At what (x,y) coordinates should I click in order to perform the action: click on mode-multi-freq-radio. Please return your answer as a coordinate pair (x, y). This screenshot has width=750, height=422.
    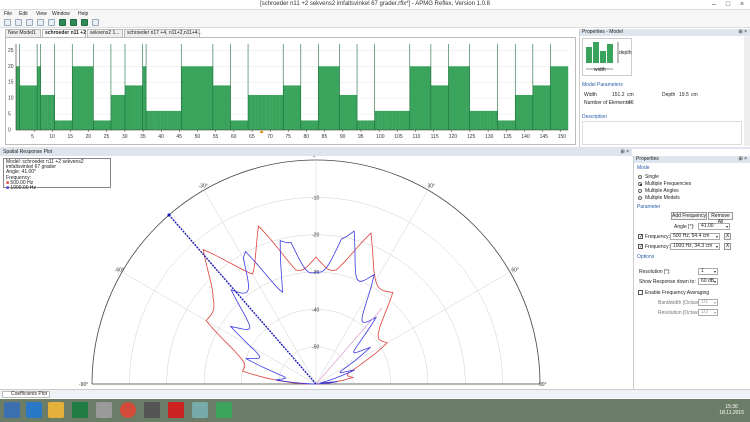
    Looking at the image, I should click on (640, 184).